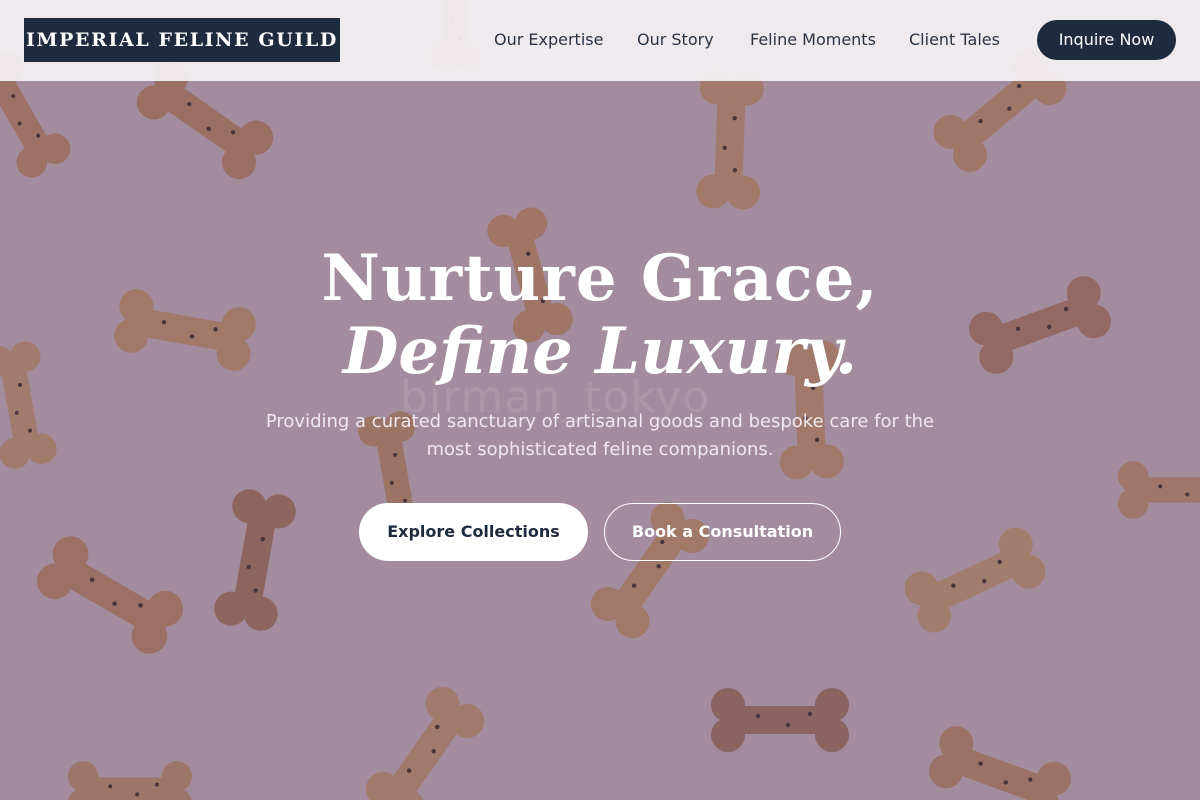  I want to click on book-consultation-button: Book a Consultation, so click(722, 532).